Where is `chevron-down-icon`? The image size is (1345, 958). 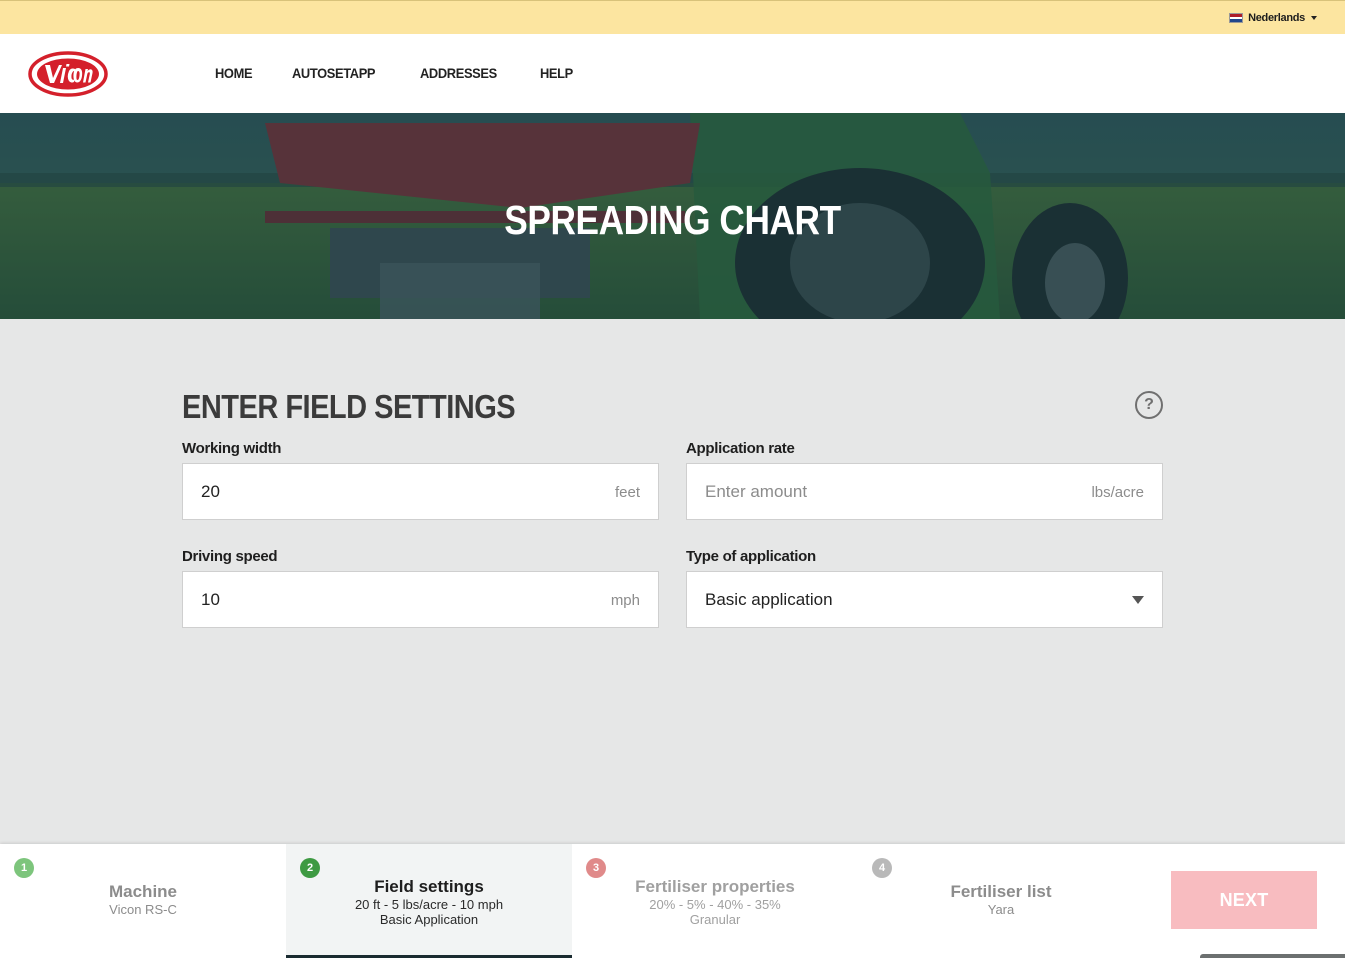
chevron-down-icon is located at coordinates (1138, 600).